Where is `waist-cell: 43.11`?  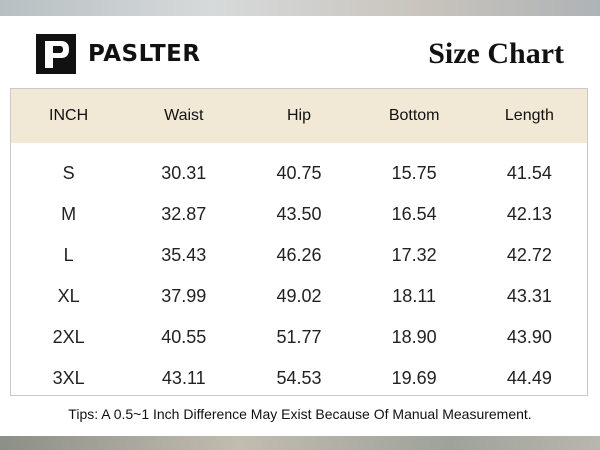
waist-cell: 43.11 is located at coordinates (183, 378).